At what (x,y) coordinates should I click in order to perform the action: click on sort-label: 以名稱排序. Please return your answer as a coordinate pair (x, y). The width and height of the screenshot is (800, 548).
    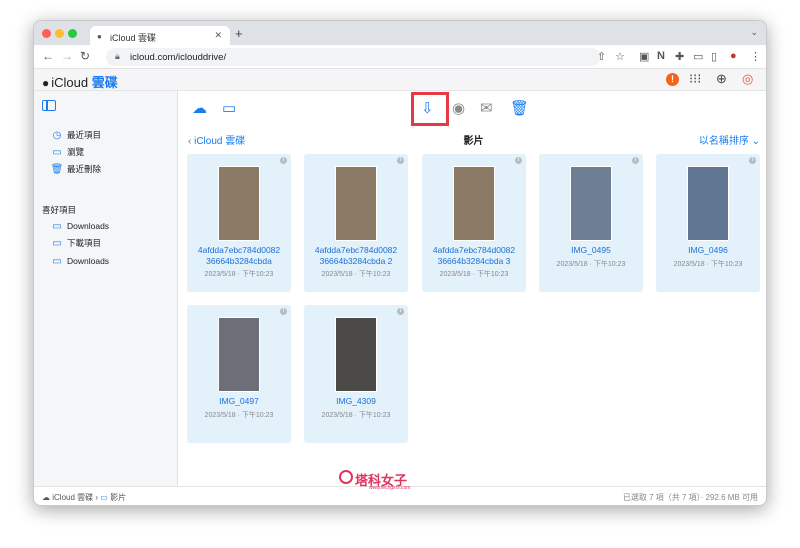
    Looking at the image, I should click on (723, 141).